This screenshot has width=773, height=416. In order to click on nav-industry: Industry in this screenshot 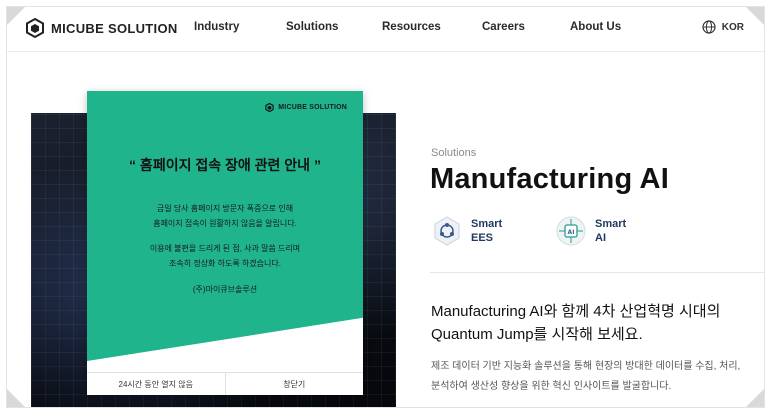, I will do `click(216, 27)`.